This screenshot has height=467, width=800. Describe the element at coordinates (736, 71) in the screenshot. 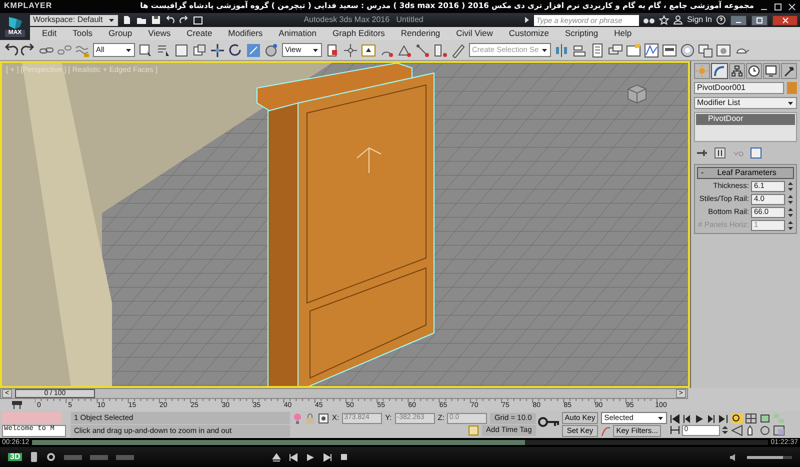

I see `hierarchy-tab` at that location.